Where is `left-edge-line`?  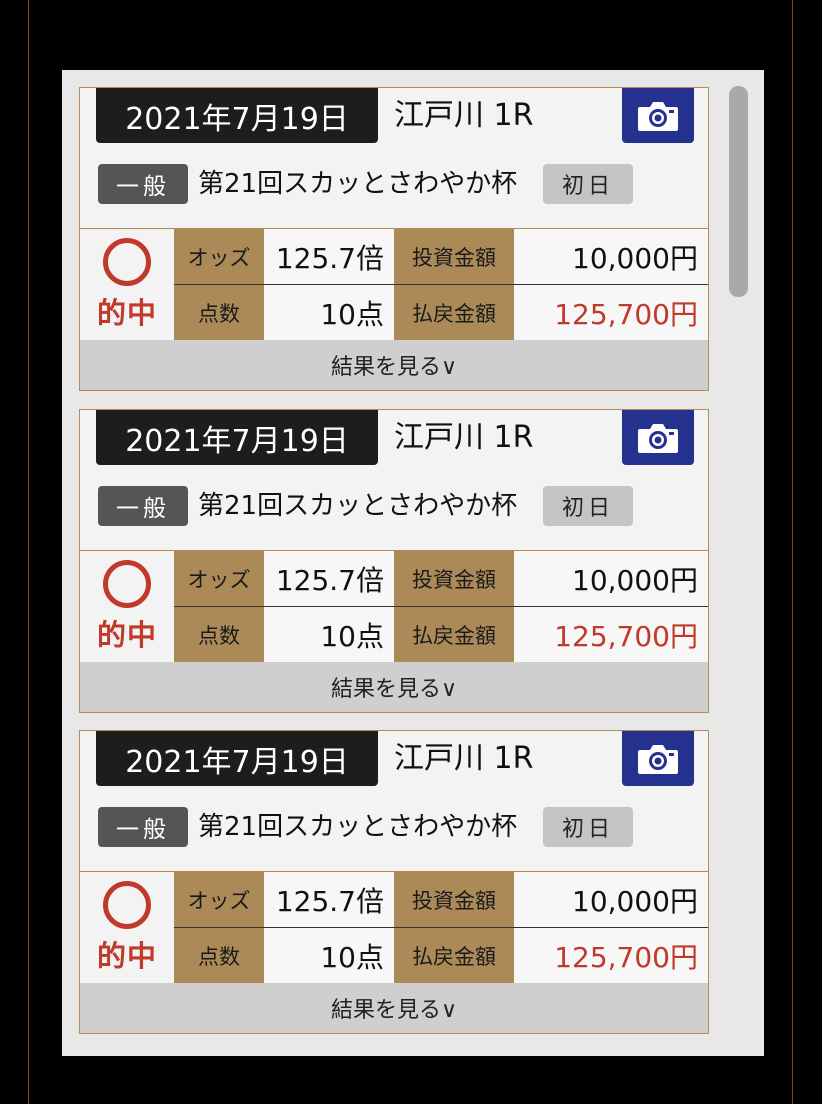
left-edge-line is located at coordinates (28, 552).